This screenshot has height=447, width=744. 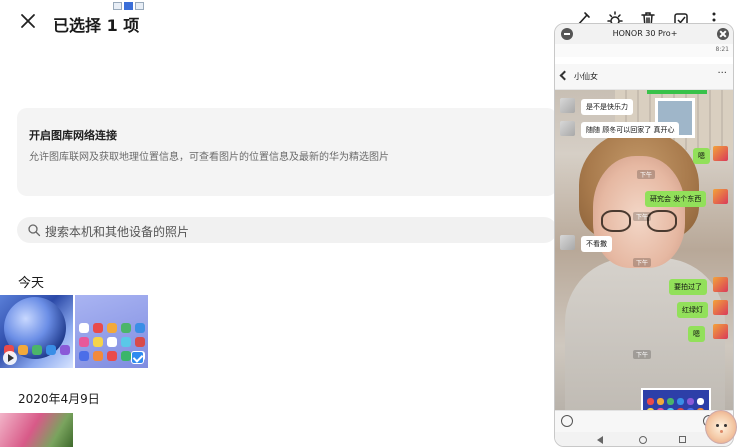 What do you see at coordinates (59, 399) in the screenshot?
I see `section-header-date: 2020年4月9日` at bounding box center [59, 399].